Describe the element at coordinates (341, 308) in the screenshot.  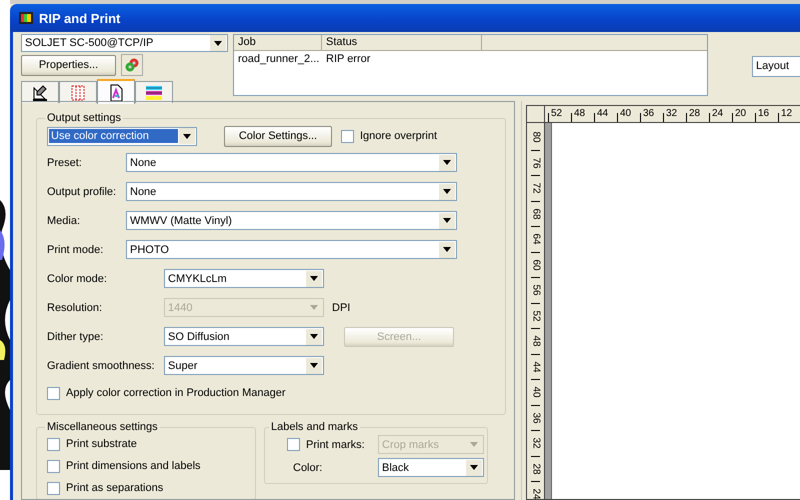
I see `unit-label: DPI` at that location.